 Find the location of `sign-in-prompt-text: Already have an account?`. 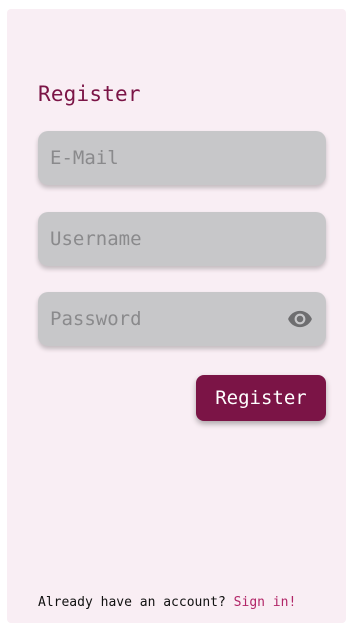

sign-in-prompt-text: Already have an account? is located at coordinates (136, 602).